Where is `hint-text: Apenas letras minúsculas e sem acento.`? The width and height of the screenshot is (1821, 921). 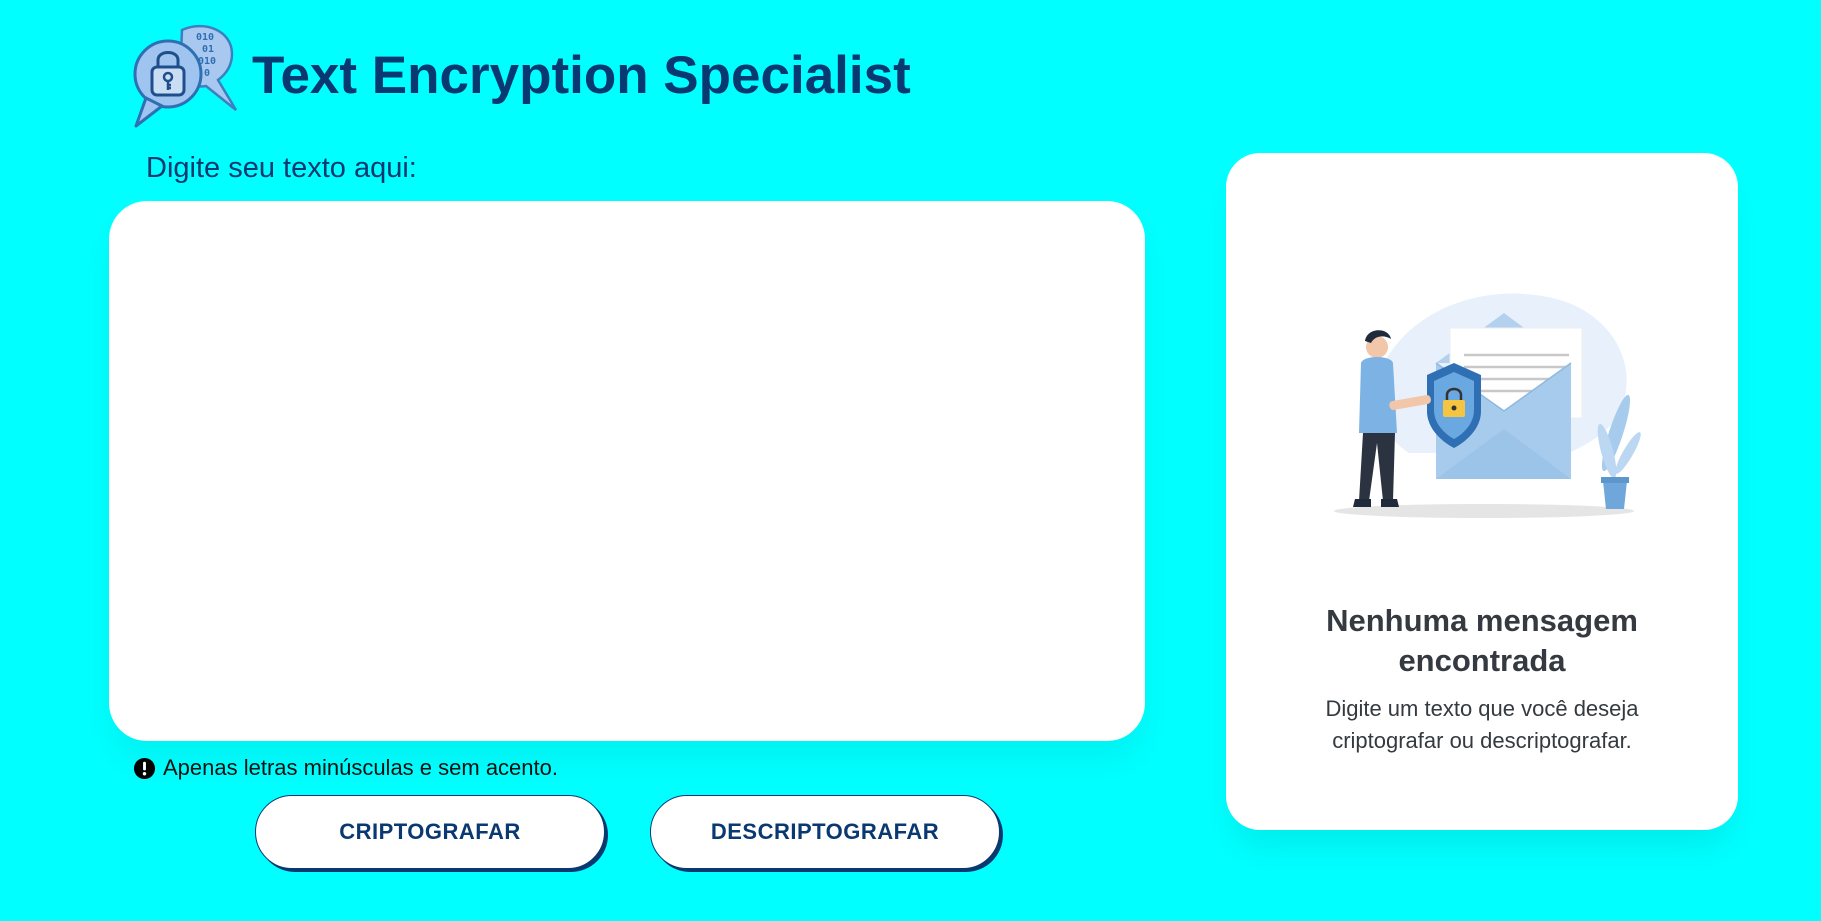 hint-text: Apenas letras minúsculas e sem acento. is located at coordinates (360, 767).